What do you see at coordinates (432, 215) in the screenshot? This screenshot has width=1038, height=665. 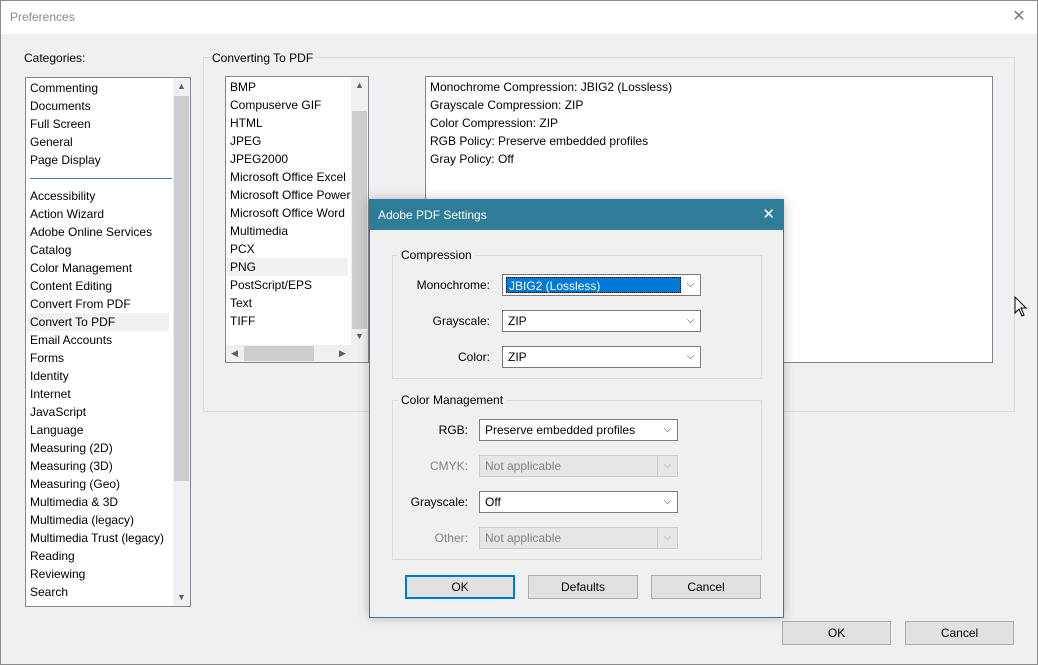 I see `dialog-title: Adobe PDF Settings` at bounding box center [432, 215].